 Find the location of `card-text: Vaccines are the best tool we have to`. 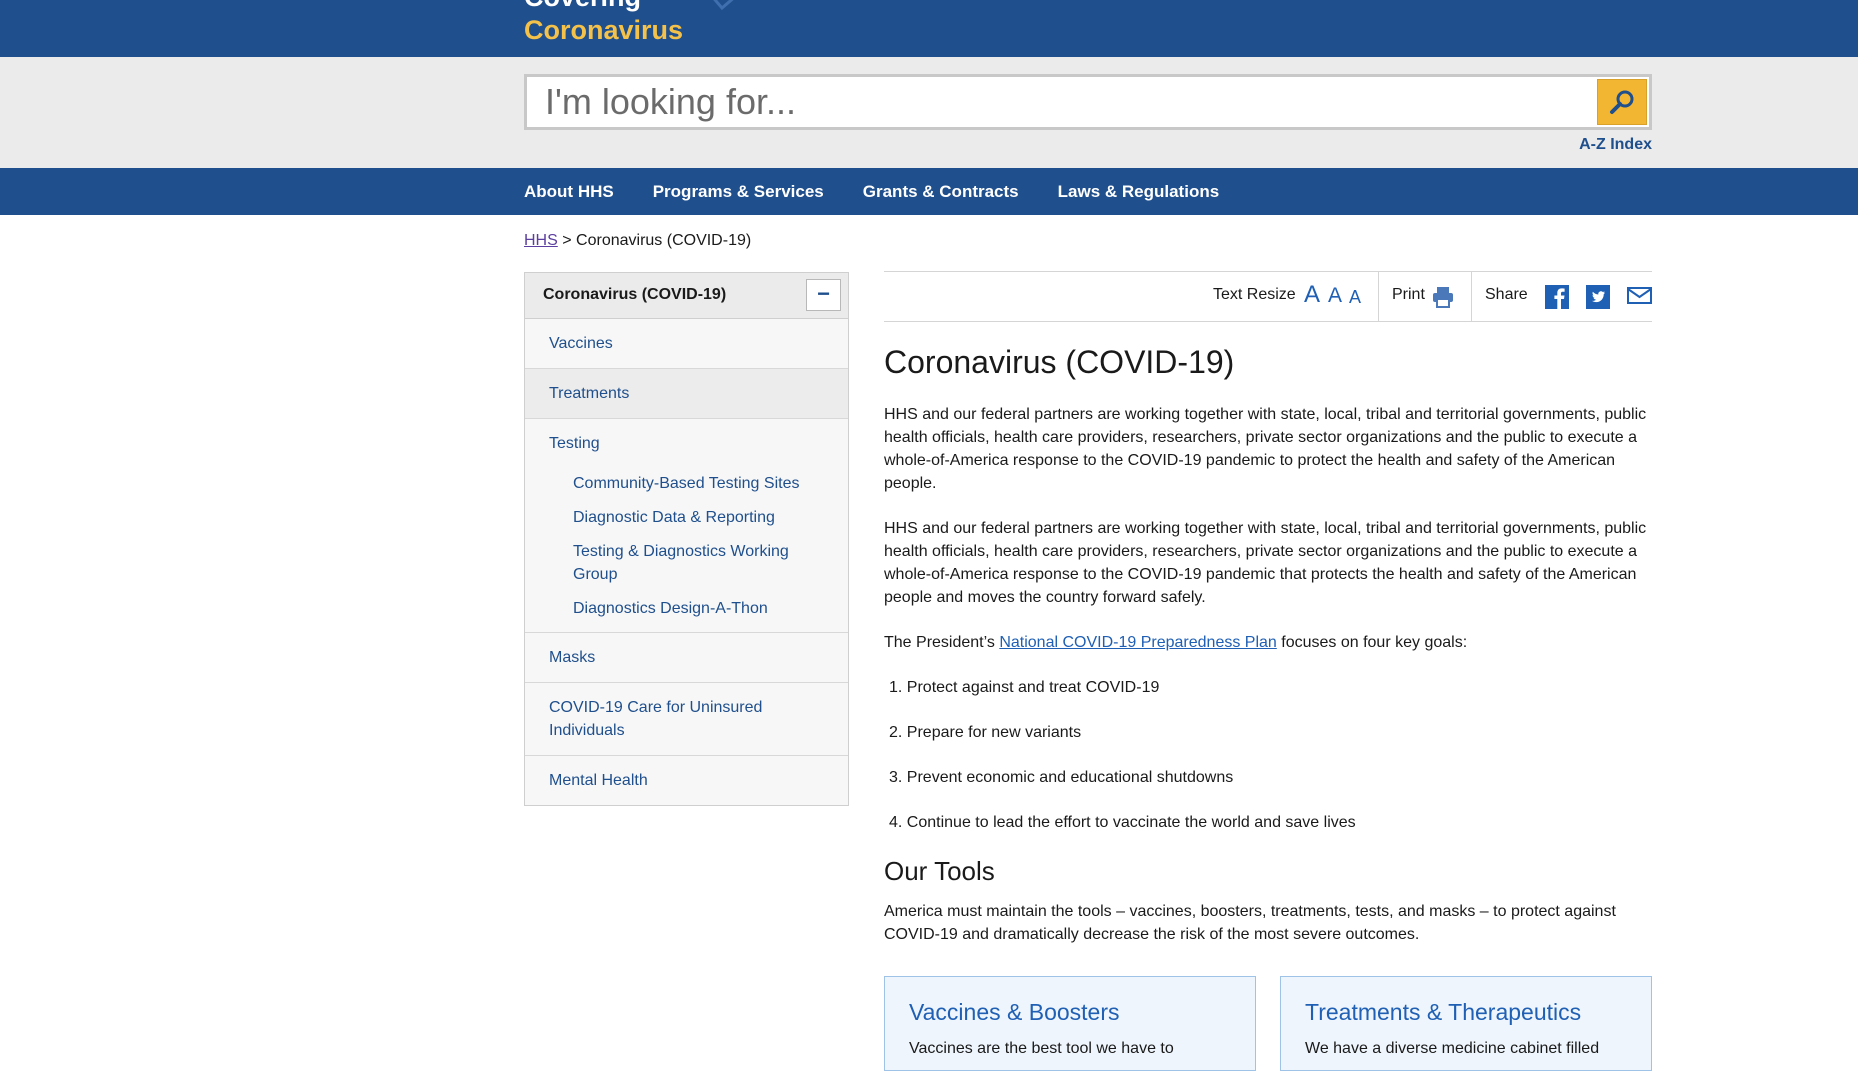

card-text: Vaccines are the best tool we have to is located at coordinates (1041, 1048).